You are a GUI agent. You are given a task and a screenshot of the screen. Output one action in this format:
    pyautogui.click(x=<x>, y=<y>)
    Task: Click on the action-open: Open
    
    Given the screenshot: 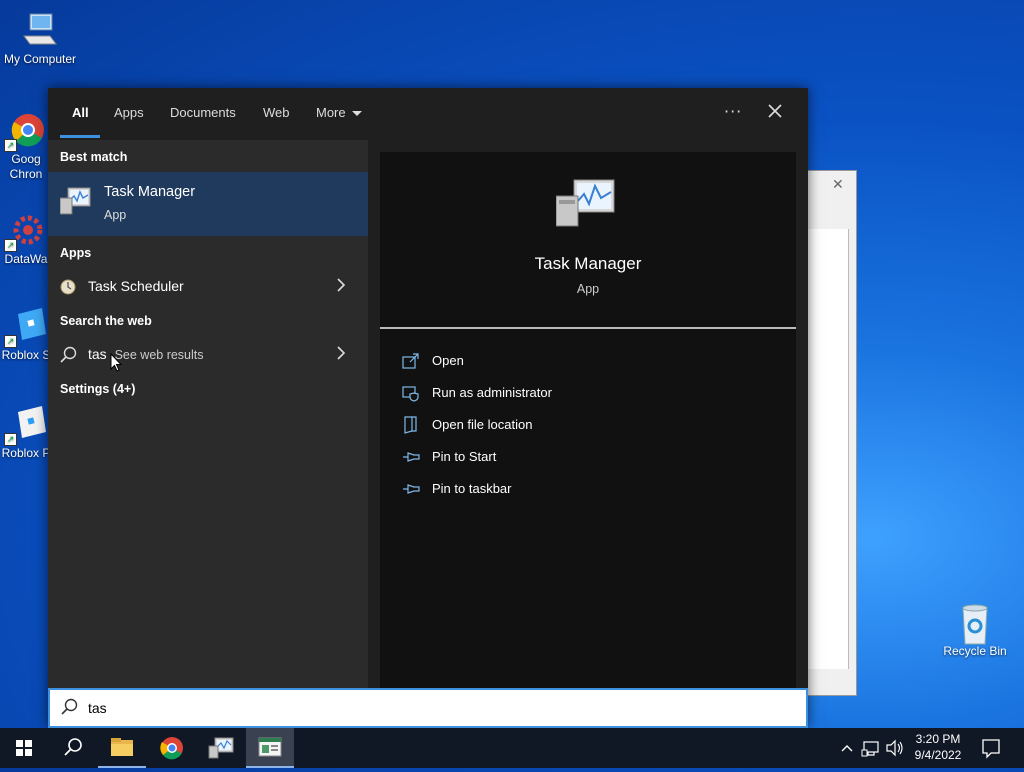 What is the action you would take?
    pyautogui.click(x=592, y=362)
    